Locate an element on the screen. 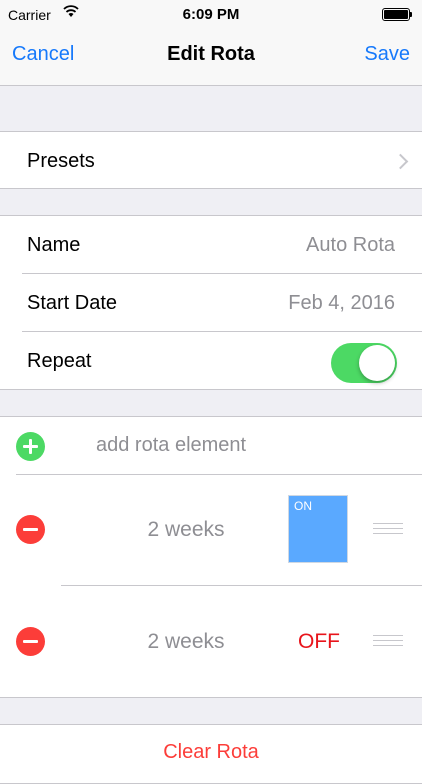  off-state-toggle: OFF is located at coordinates (319, 642).